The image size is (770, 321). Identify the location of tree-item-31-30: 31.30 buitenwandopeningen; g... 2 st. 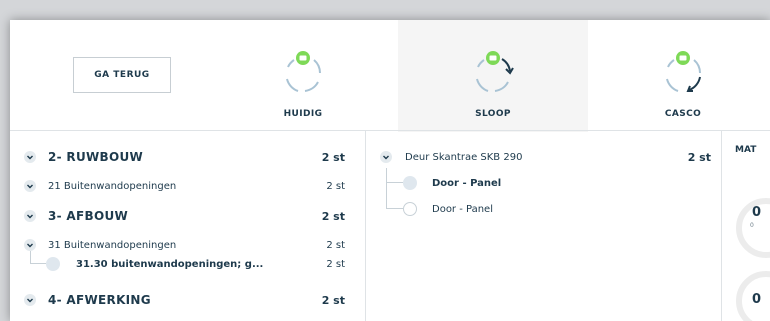
(187, 264).